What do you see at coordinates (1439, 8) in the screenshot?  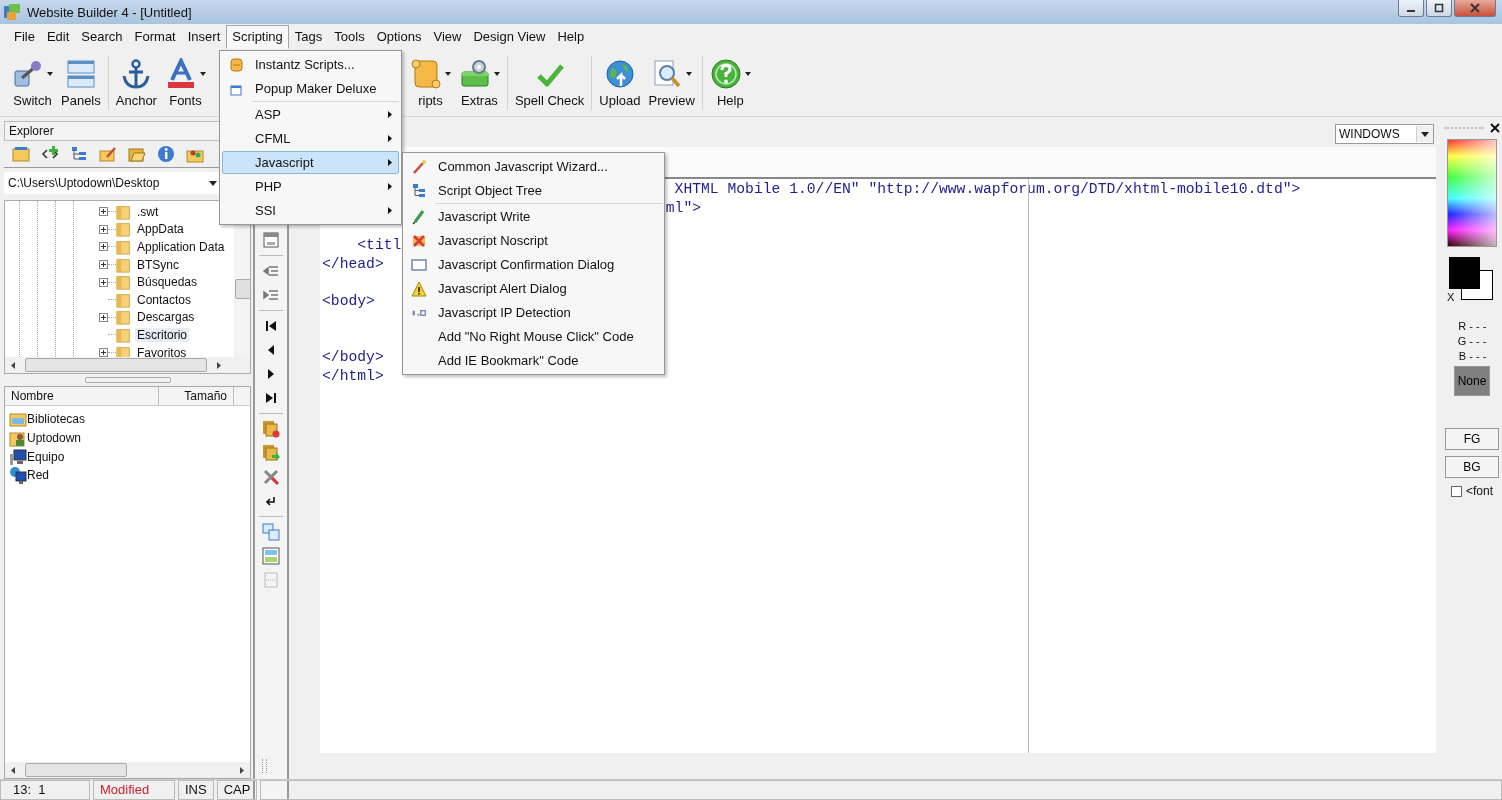 I see `maximize-button` at bounding box center [1439, 8].